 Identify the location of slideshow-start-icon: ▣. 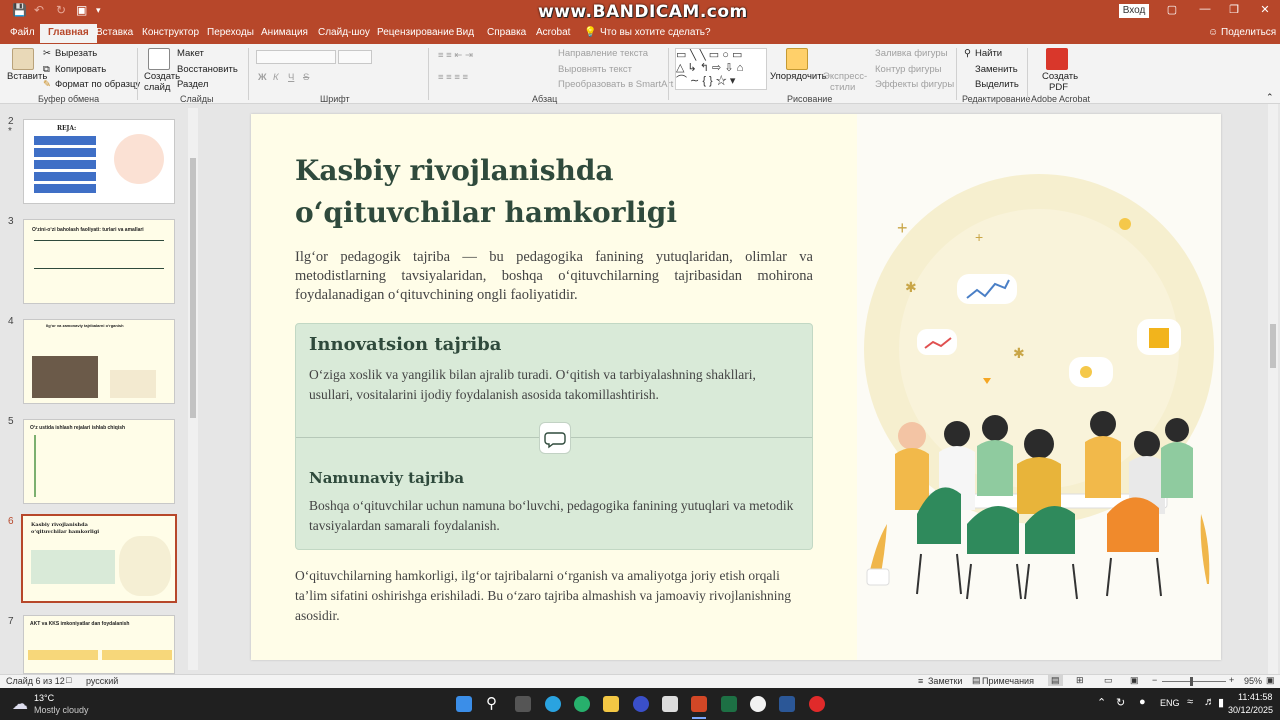
(81, 10).